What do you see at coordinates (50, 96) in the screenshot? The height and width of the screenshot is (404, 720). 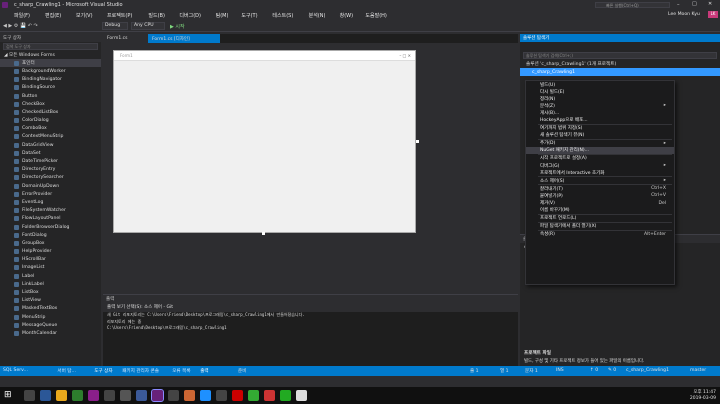 I see `toolbox-item: Button` at bounding box center [50, 96].